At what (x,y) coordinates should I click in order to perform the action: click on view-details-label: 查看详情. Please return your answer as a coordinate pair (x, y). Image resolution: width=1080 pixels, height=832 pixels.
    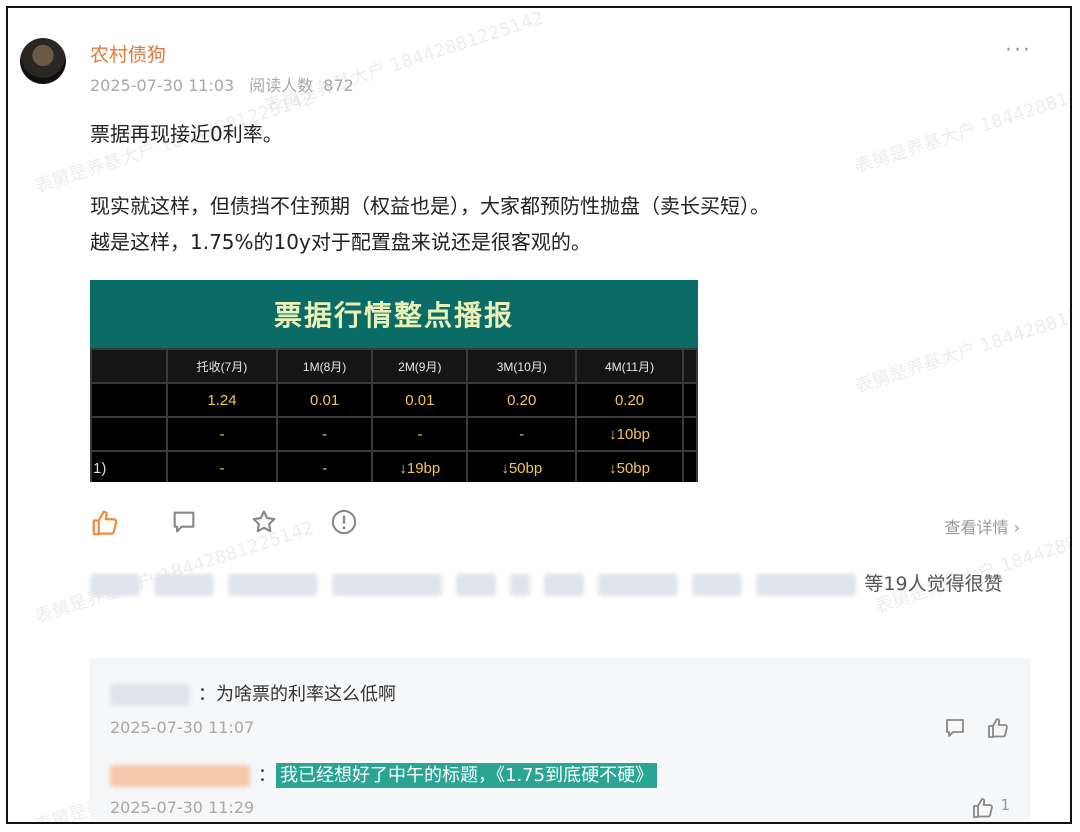
    Looking at the image, I should click on (976, 527).